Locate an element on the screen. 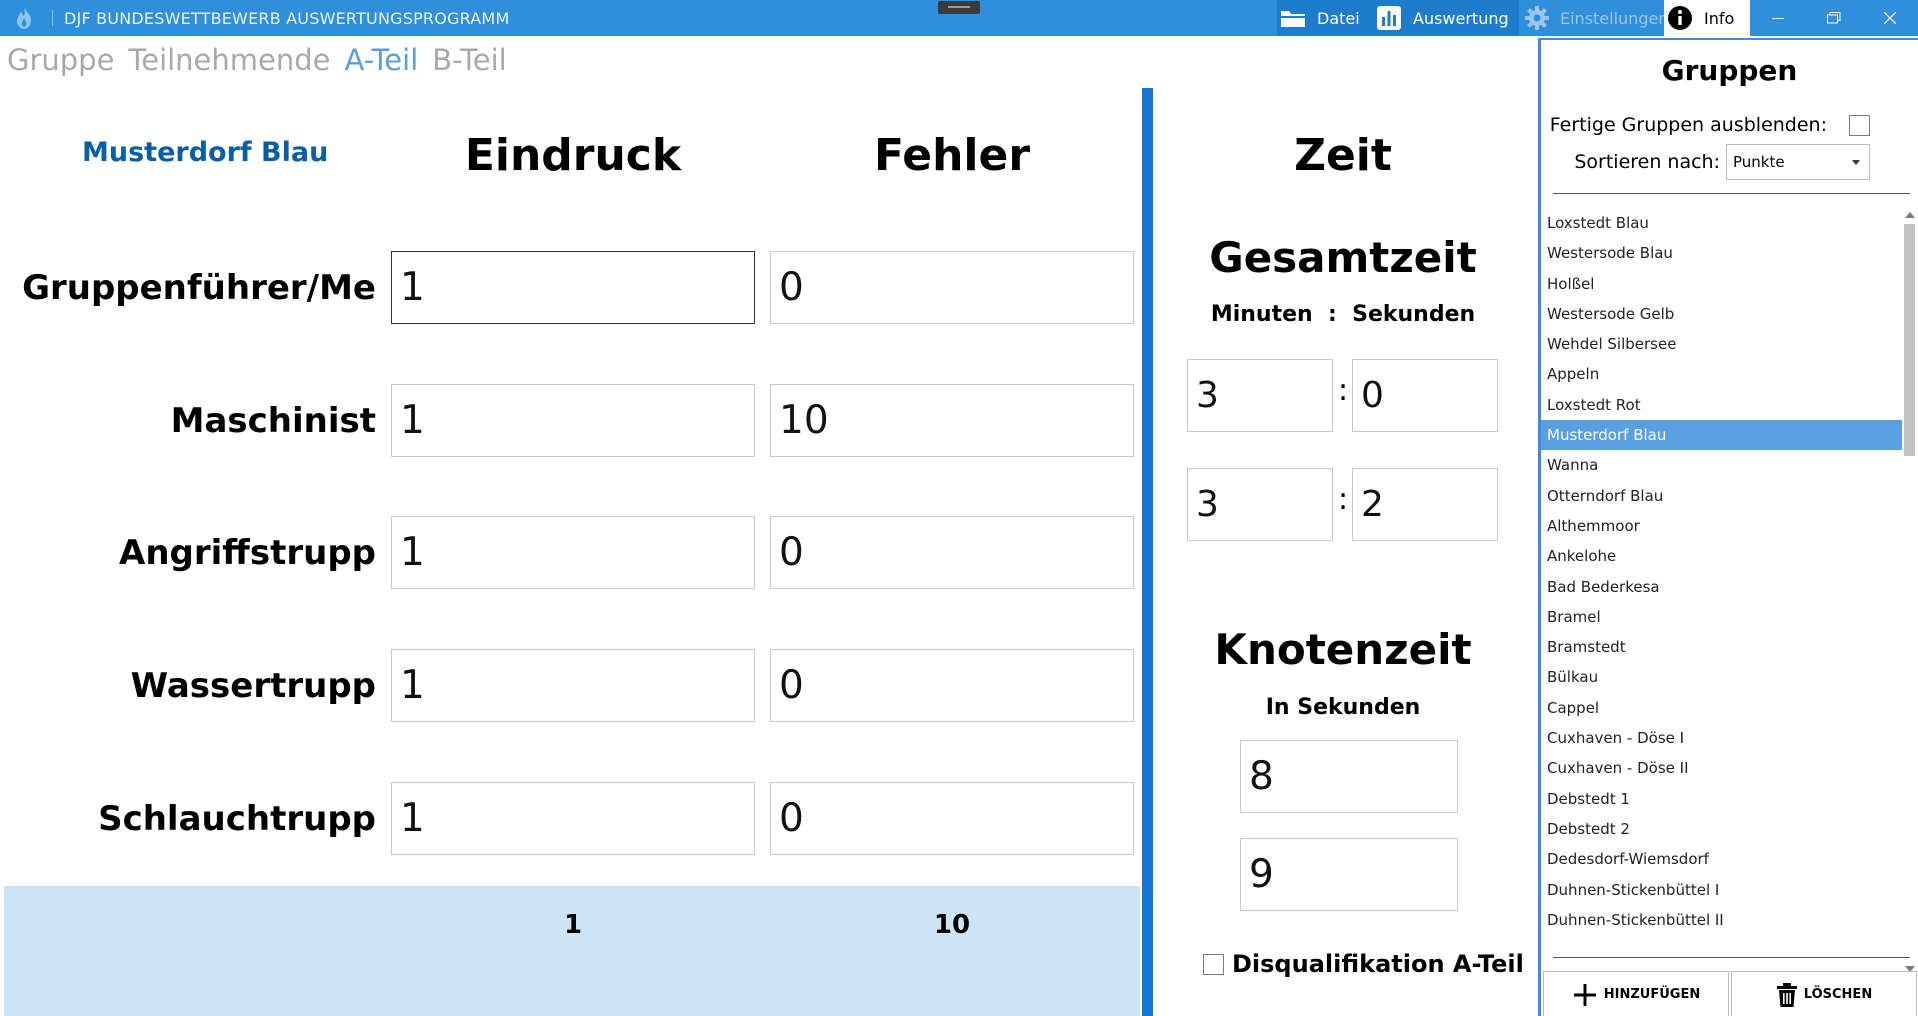  hide-finished-label: Fertige Gruppen ausblenden: is located at coordinates (1688, 125).